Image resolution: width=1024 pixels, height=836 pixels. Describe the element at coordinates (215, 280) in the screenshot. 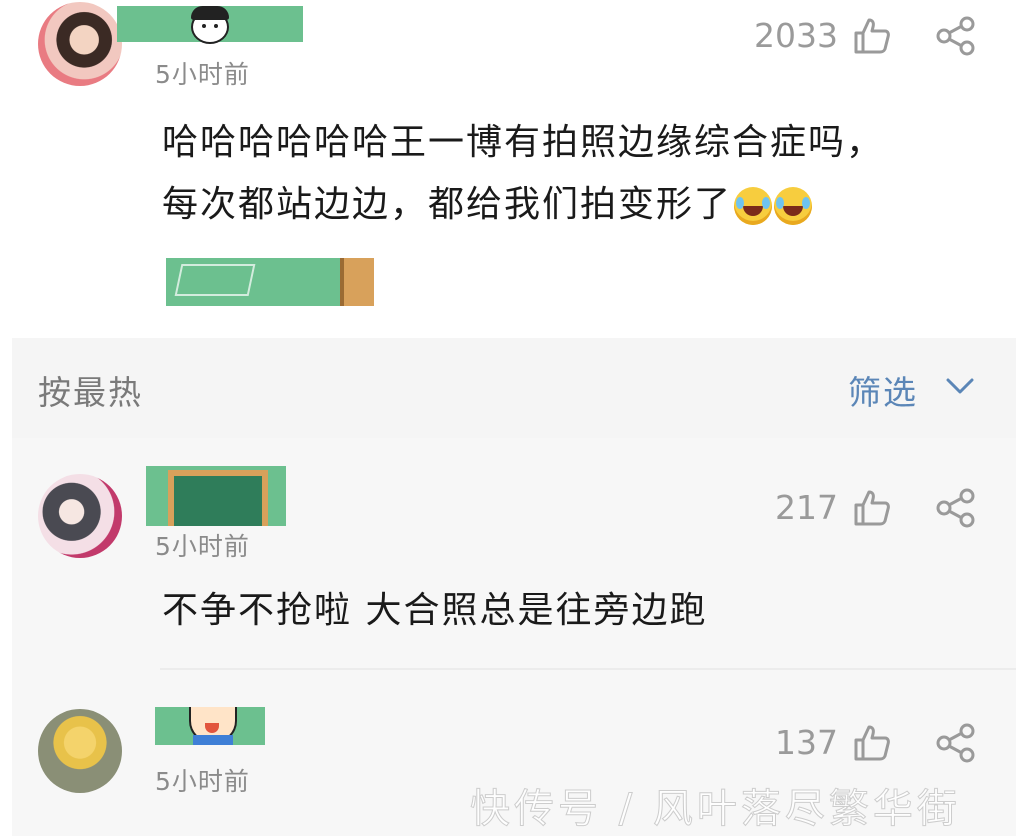

I see `chalkboard-icon` at that location.